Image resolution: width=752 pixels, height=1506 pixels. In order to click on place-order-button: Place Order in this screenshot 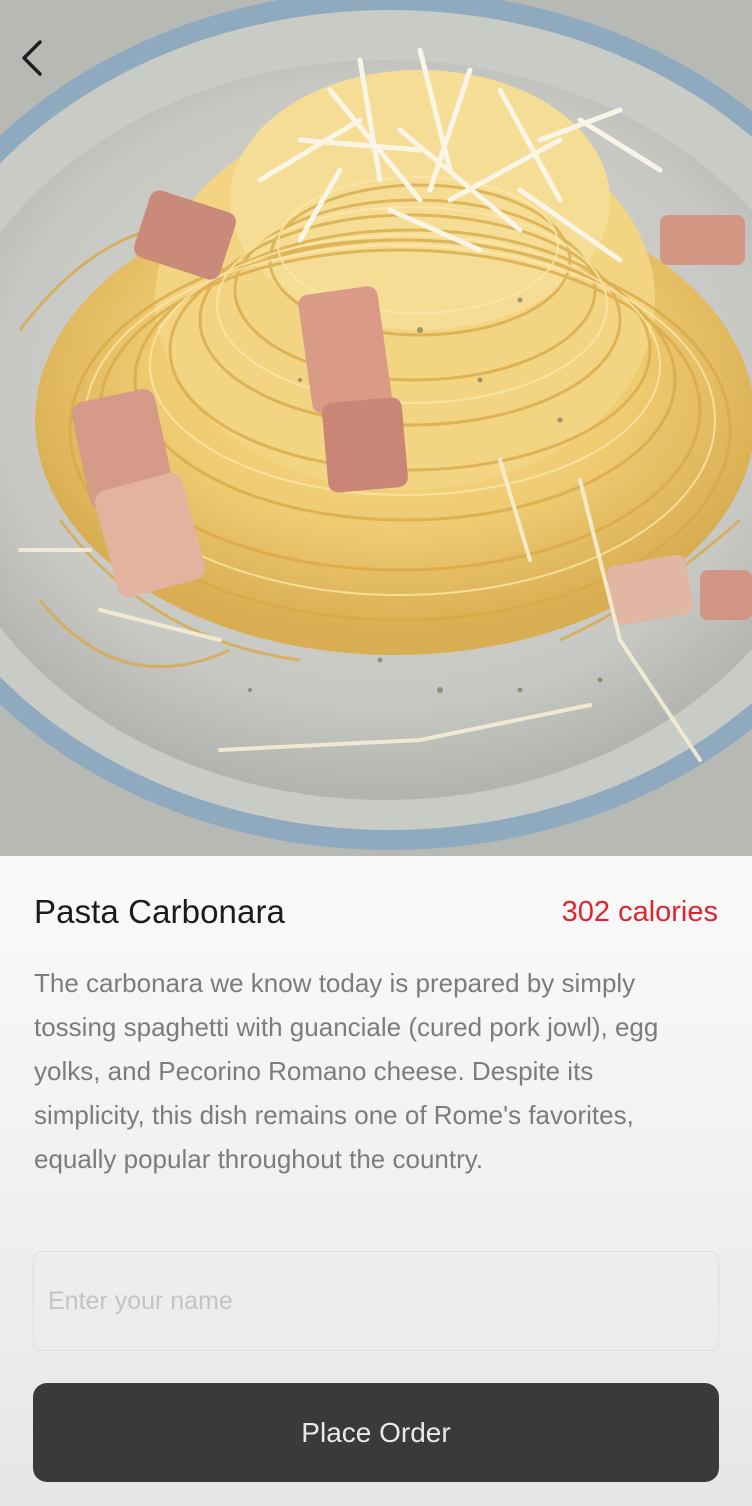, I will do `click(376, 1432)`.